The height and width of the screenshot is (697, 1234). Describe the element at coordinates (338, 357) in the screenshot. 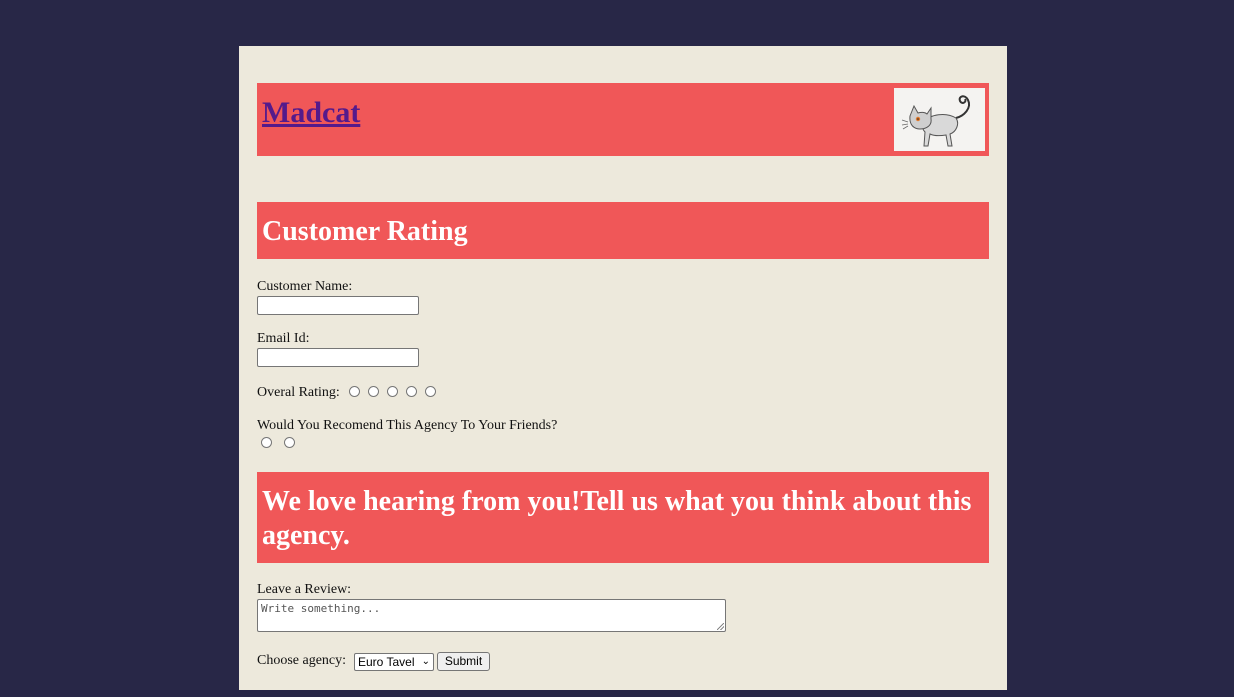

I see `email-input` at that location.